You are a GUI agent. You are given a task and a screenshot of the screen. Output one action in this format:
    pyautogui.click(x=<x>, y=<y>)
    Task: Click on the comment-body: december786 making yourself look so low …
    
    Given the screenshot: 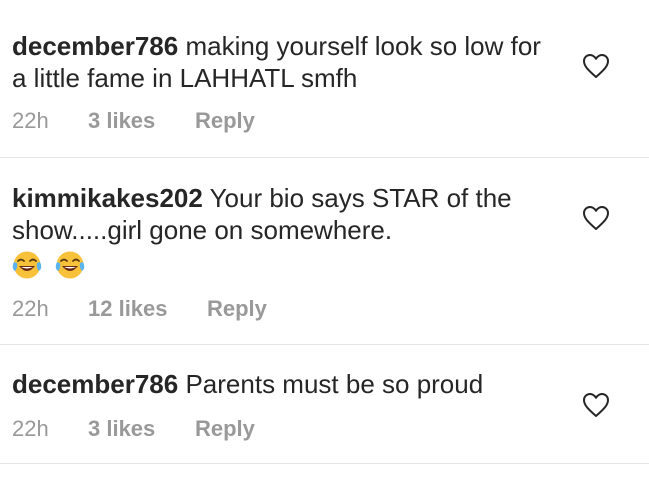 What is the action you would take?
    pyautogui.click(x=284, y=62)
    